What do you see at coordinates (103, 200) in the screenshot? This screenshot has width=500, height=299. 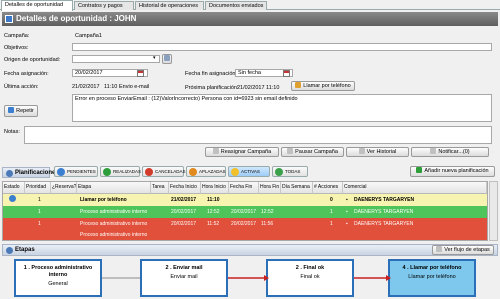 I see `row-etapa: Llamar por teléfono` at bounding box center [103, 200].